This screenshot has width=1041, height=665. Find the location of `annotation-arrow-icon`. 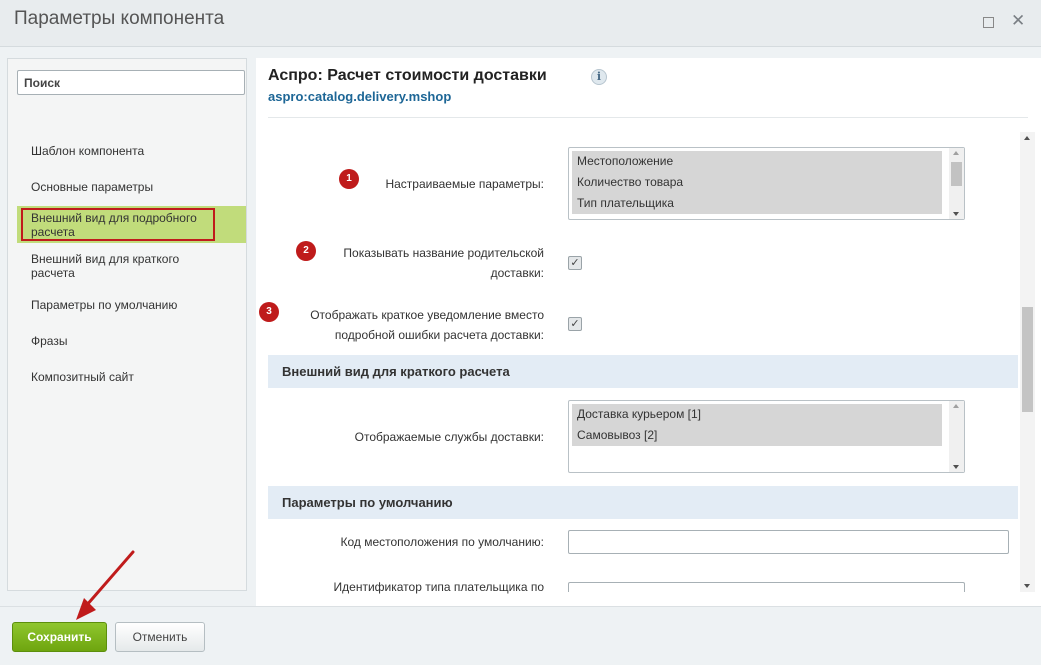

annotation-arrow-icon is located at coordinates (105, 585).